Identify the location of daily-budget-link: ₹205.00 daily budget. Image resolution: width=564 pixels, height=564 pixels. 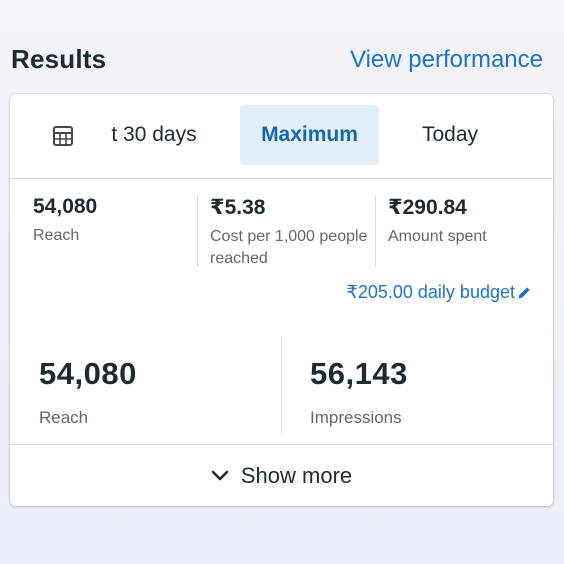
(438, 292).